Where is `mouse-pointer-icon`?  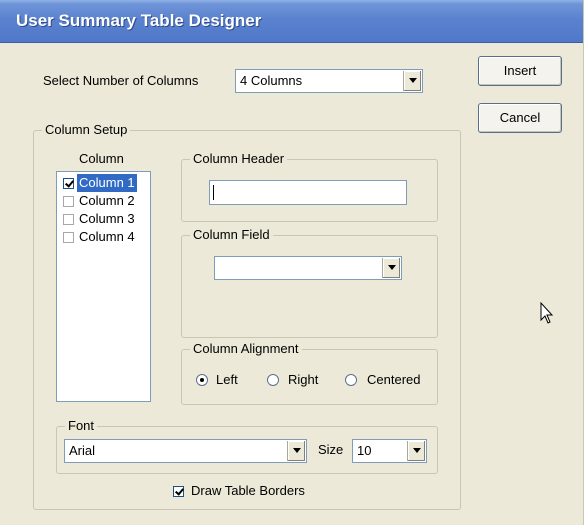
mouse-pointer-icon is located at coordinates (548, 315).